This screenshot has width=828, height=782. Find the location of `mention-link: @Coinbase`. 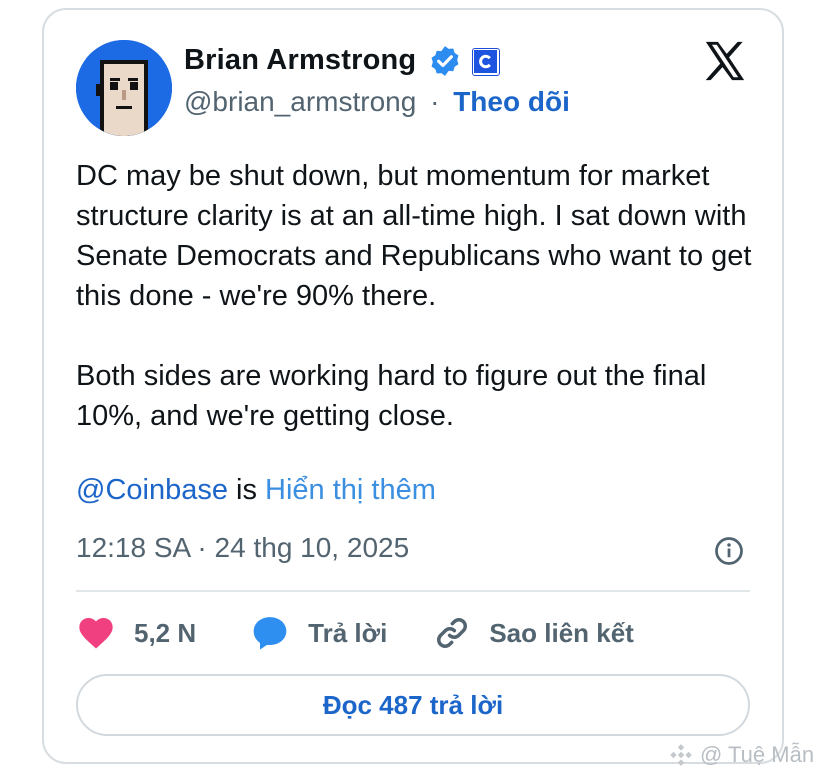

mention-link: @Coinbase is located at coordinates (152, 490).